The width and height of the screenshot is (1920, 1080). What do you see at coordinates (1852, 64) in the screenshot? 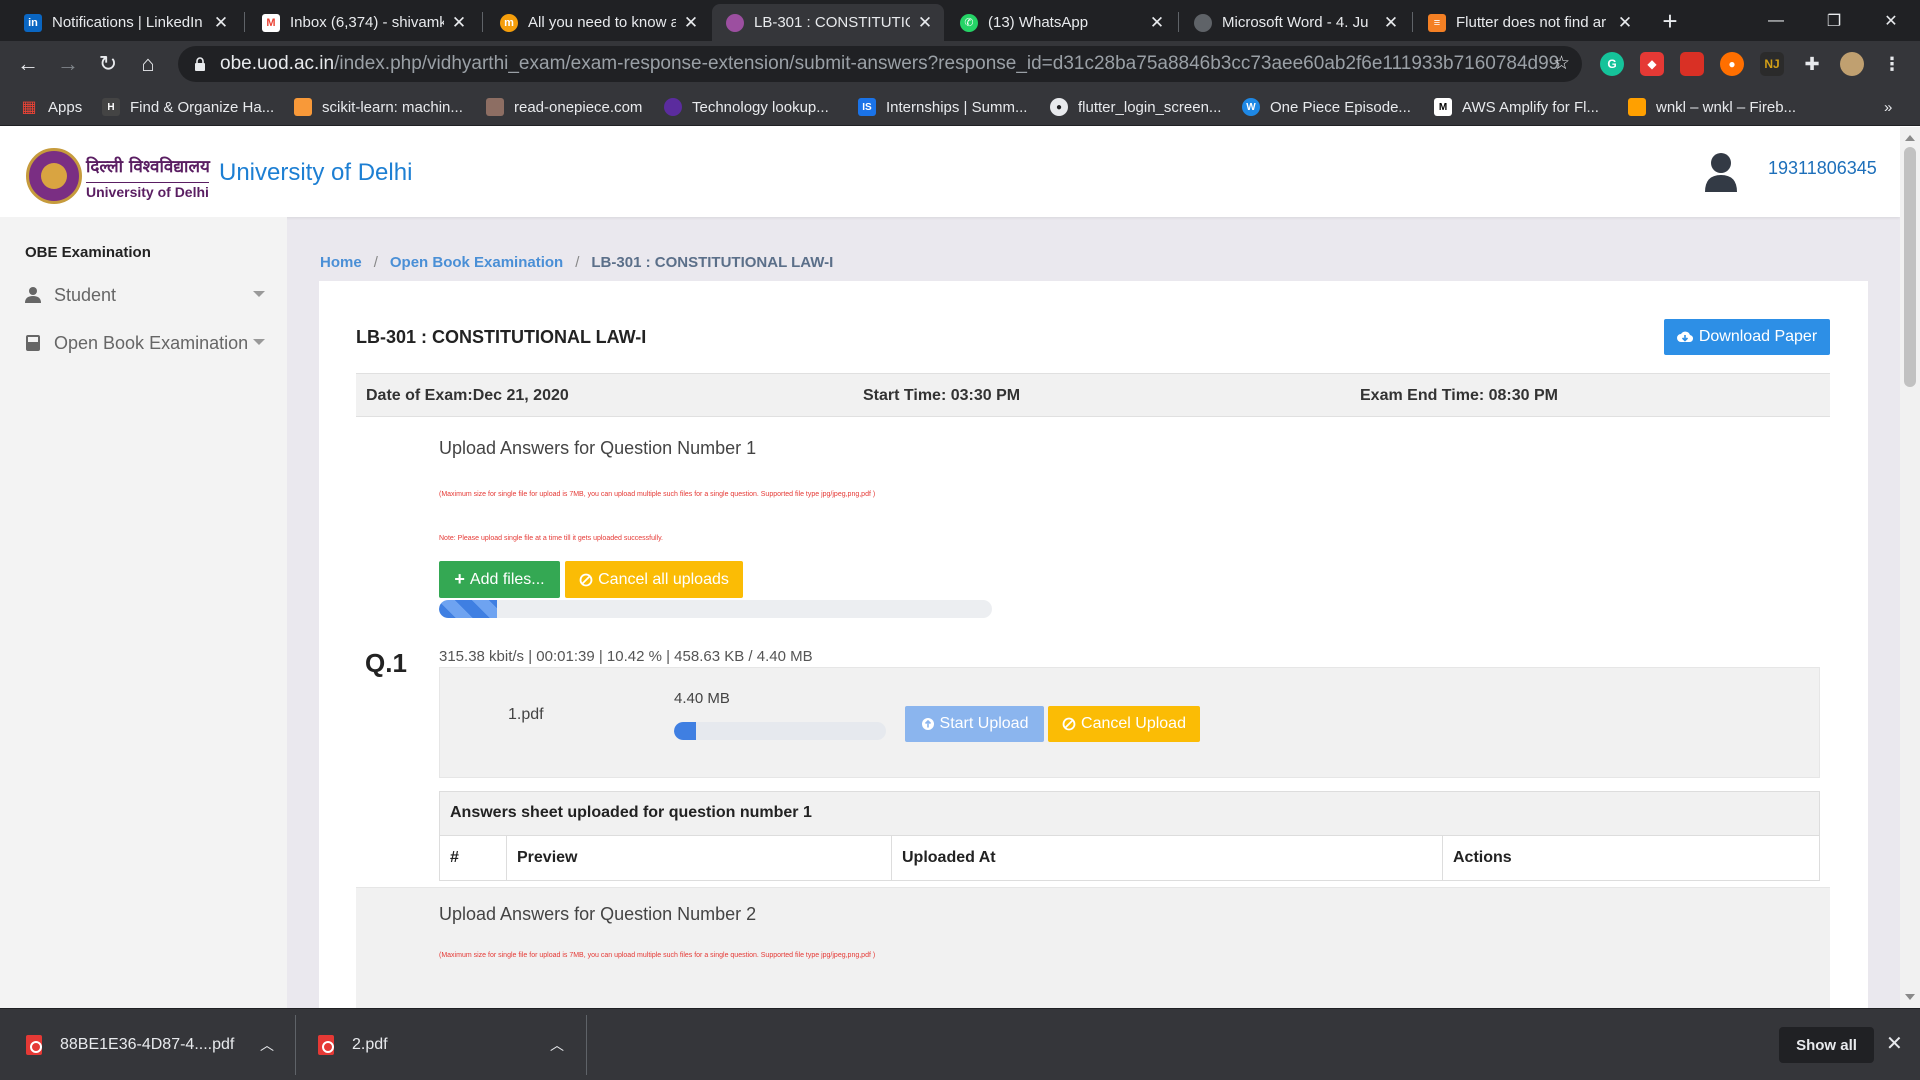
I see `profile-avatar-icon` at bounding box center [1852, 64].